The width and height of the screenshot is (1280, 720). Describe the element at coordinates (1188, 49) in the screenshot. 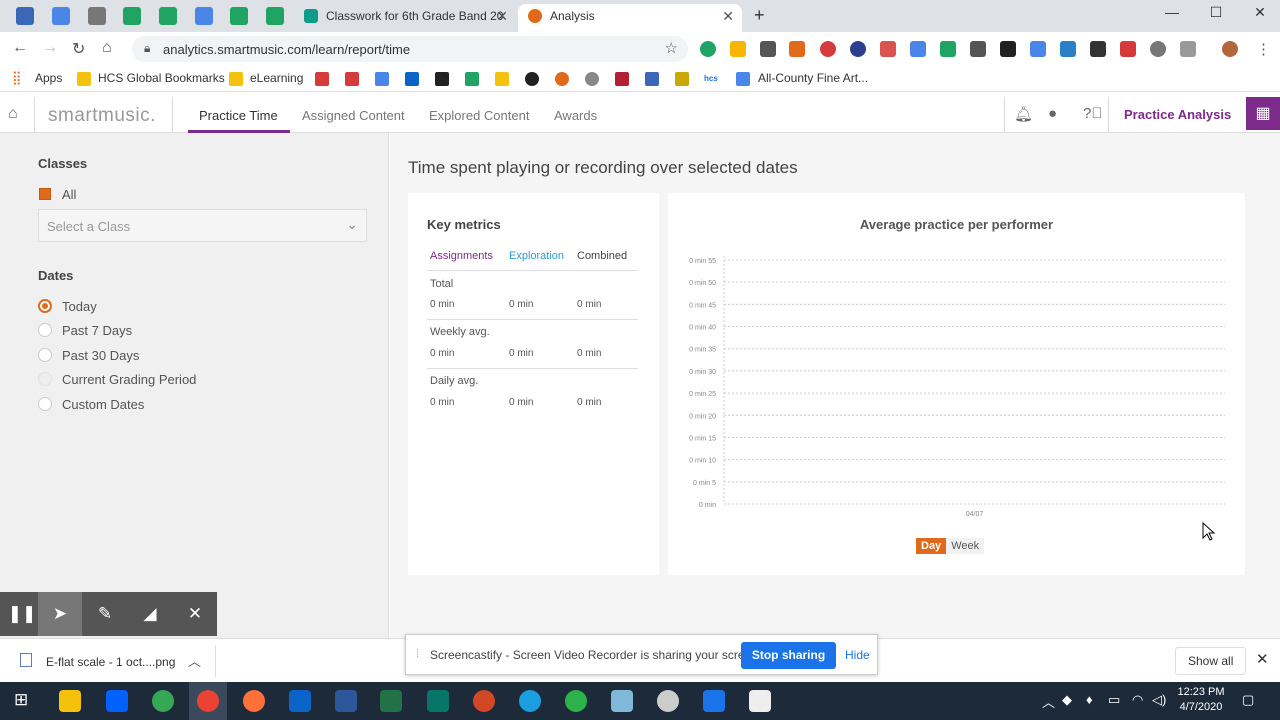

I see `extensions-puzzle-icon` at that location.